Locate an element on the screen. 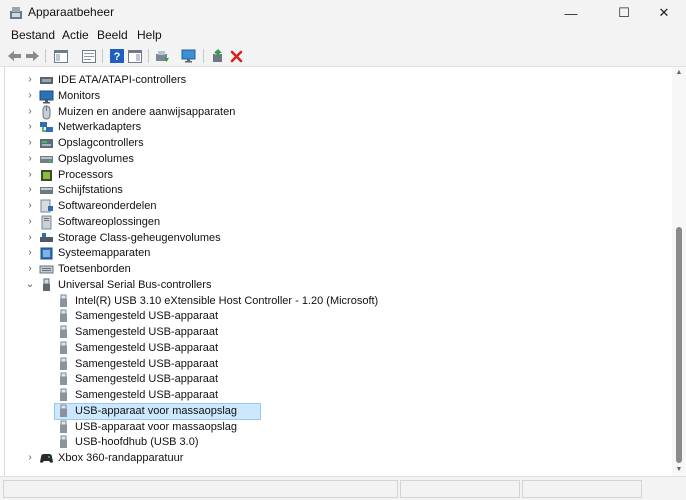  menu-help: Help is located at coordinates (149, 35).